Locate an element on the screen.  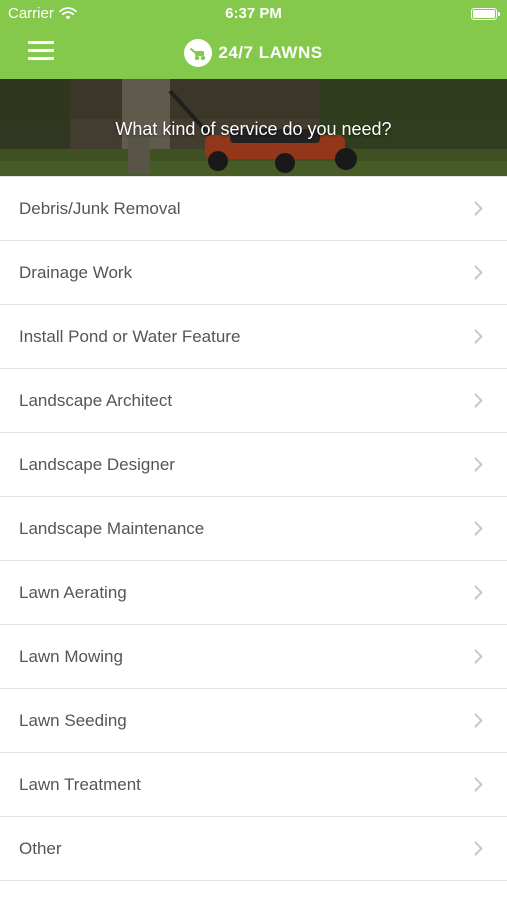
service-label: Debris/Junk Removal is located at coordinates (100, 208).